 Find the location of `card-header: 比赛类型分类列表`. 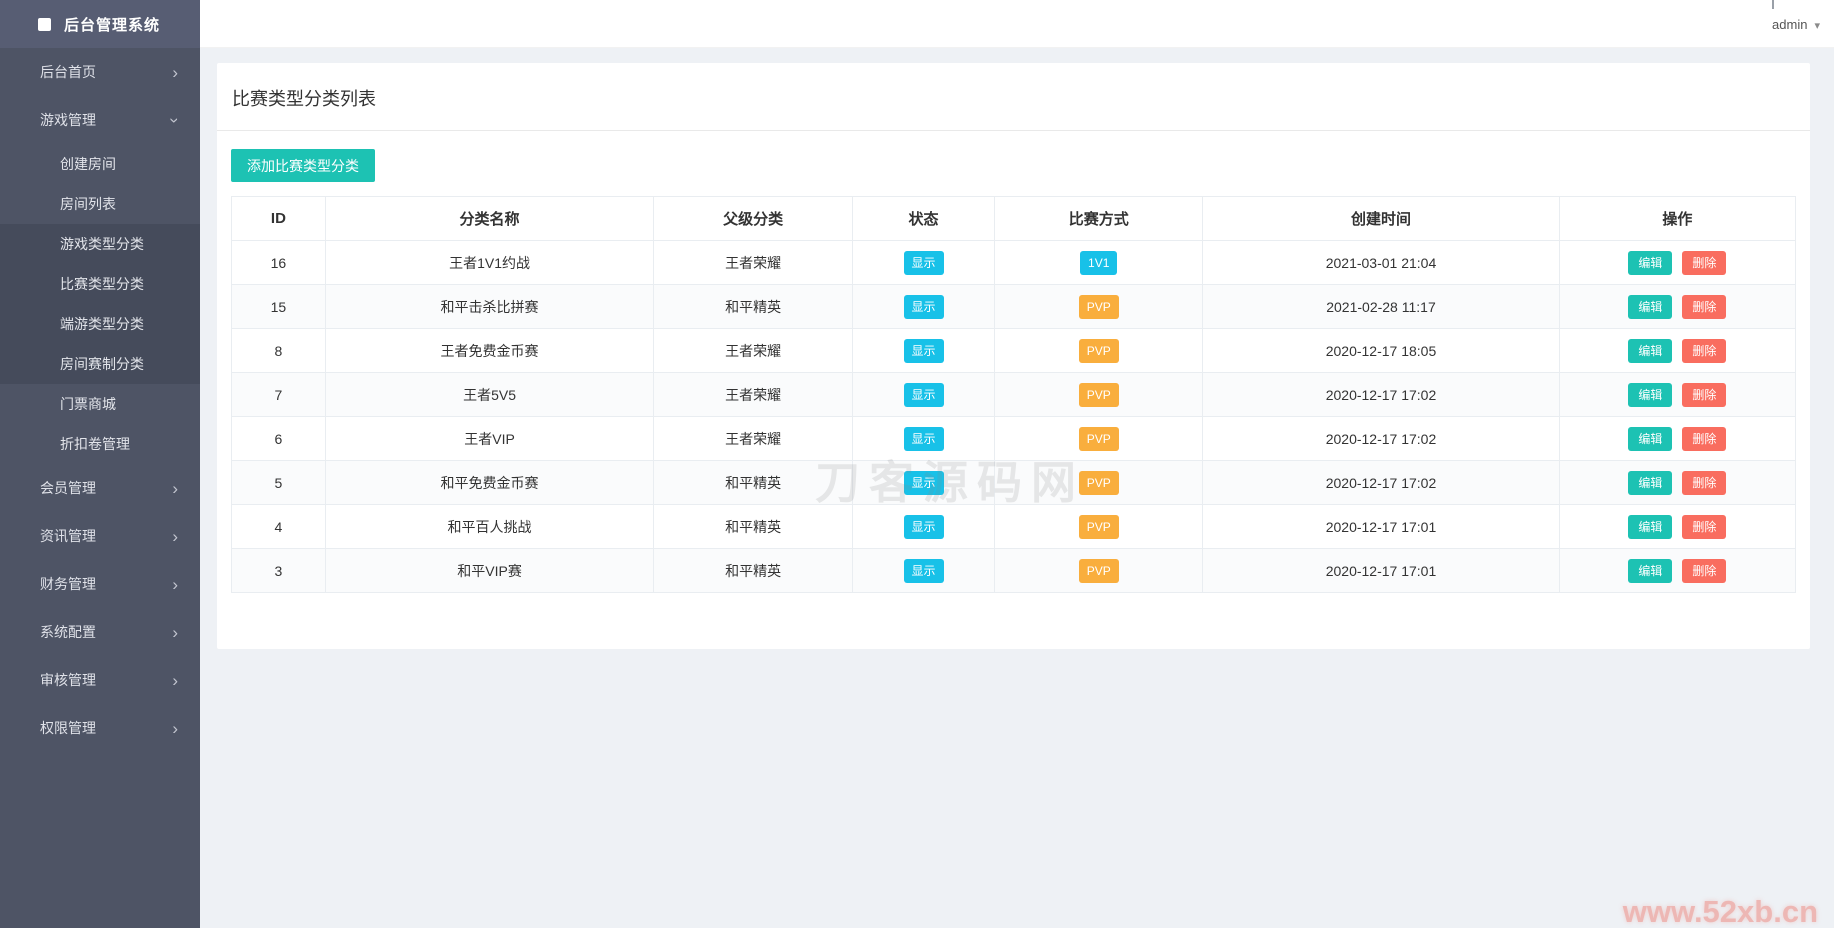

card-header: 比赛类型分类列表 is located at coordinates (1013, 97).